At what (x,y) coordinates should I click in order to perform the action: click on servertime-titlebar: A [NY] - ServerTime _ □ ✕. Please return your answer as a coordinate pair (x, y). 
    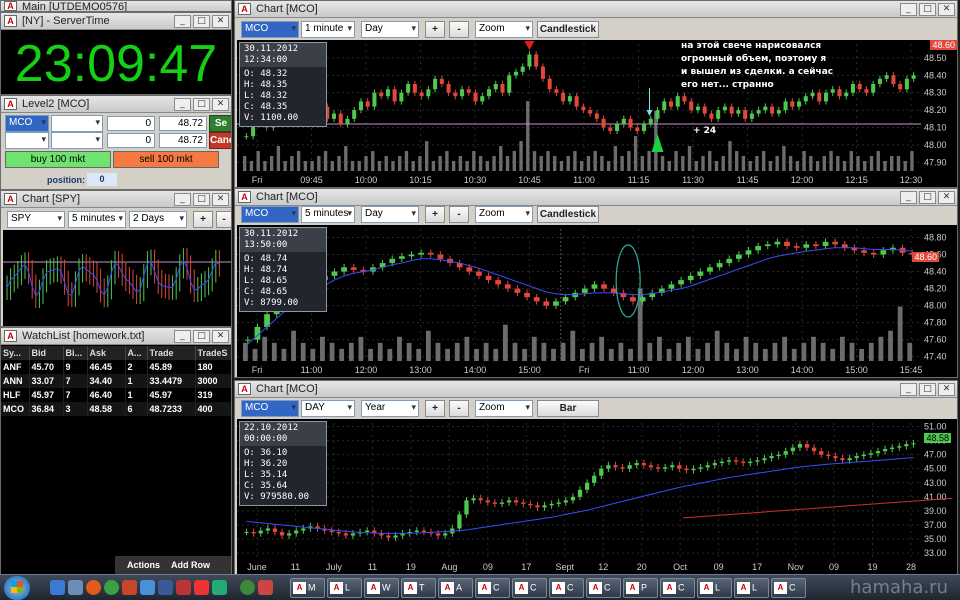
    Looking at the image, I should click on (116, 21).